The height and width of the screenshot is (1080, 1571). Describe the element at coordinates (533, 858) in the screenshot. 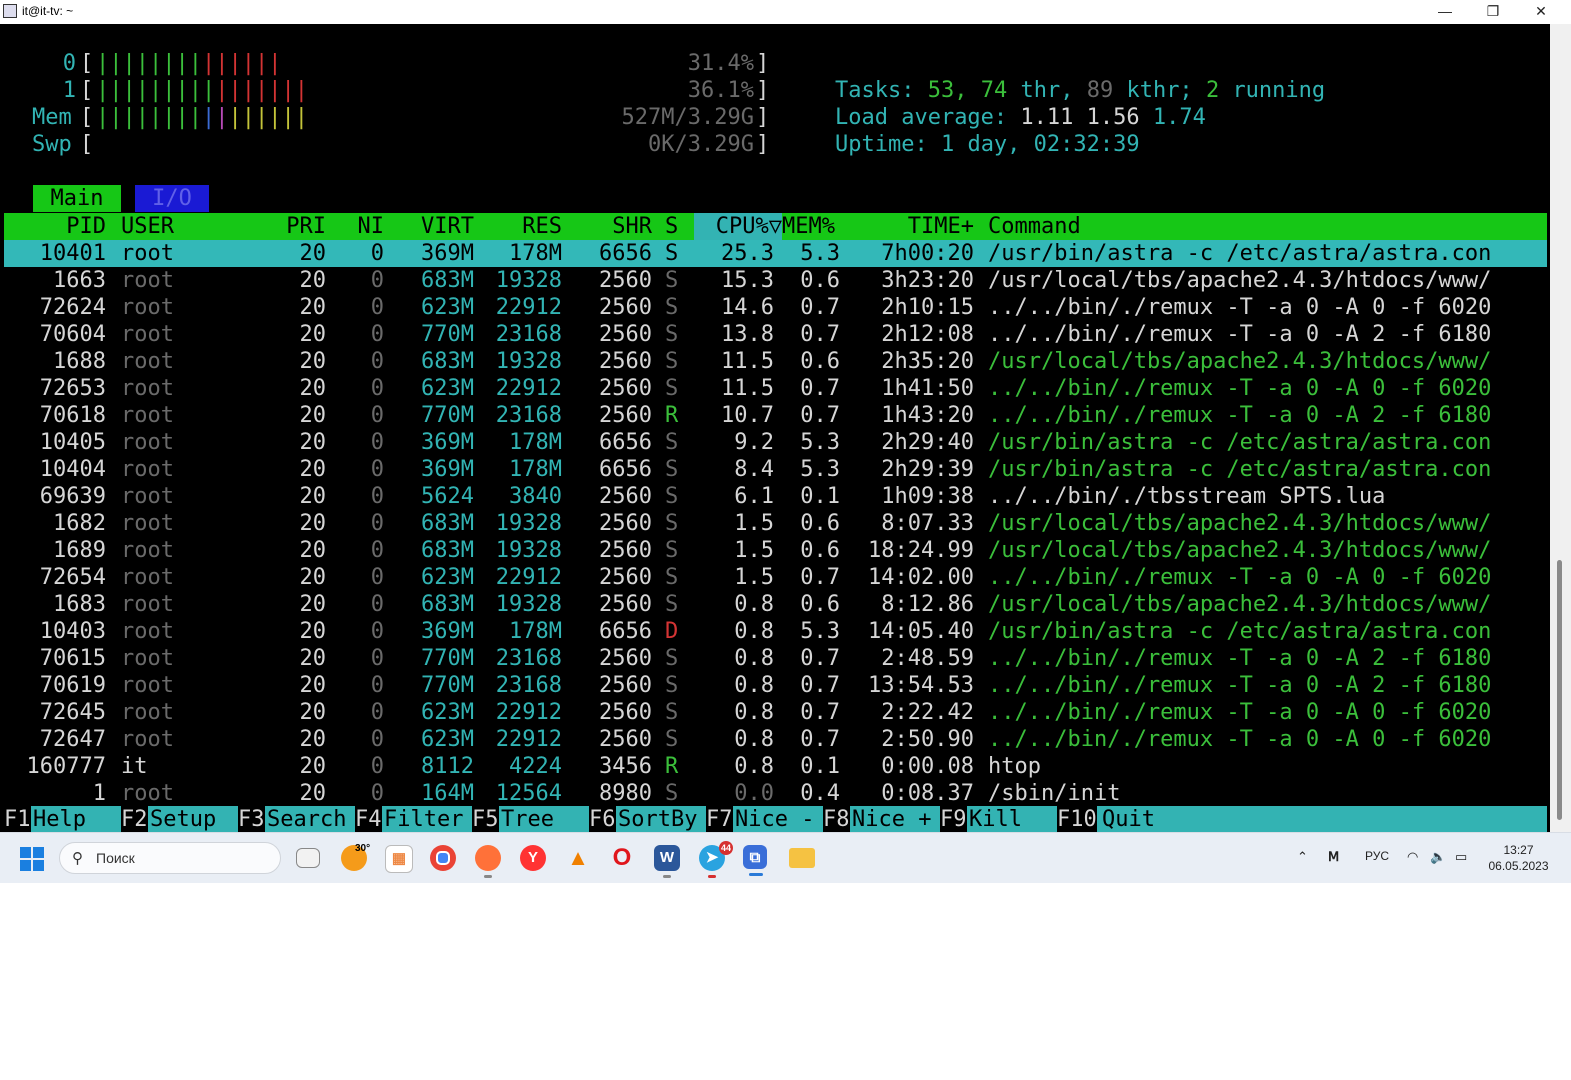

I see `yandex-icon: Y` at that location.